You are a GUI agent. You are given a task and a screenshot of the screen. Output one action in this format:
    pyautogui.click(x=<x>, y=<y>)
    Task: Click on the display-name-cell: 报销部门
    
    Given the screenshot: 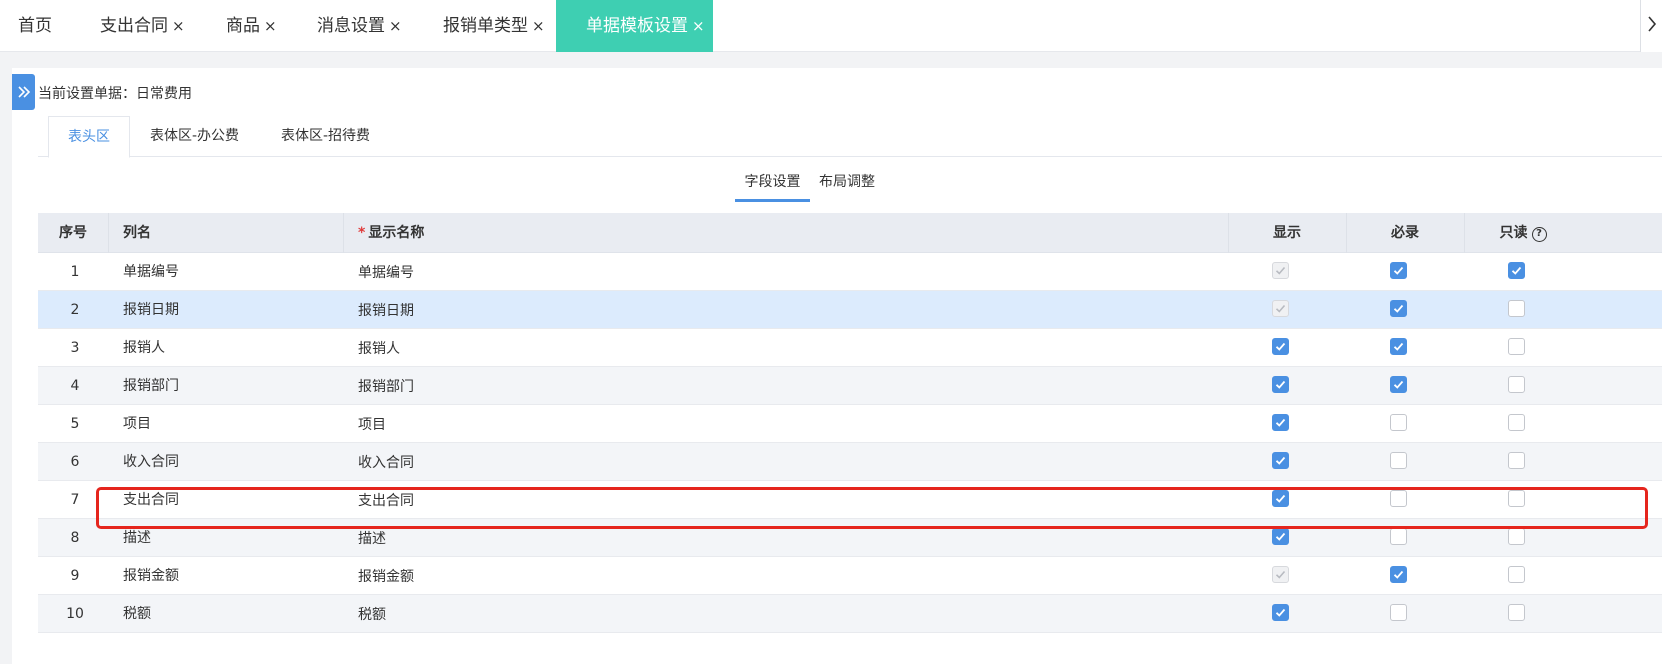 What is the action you would take?
    pyautogui.click(x=386, y=387)
    